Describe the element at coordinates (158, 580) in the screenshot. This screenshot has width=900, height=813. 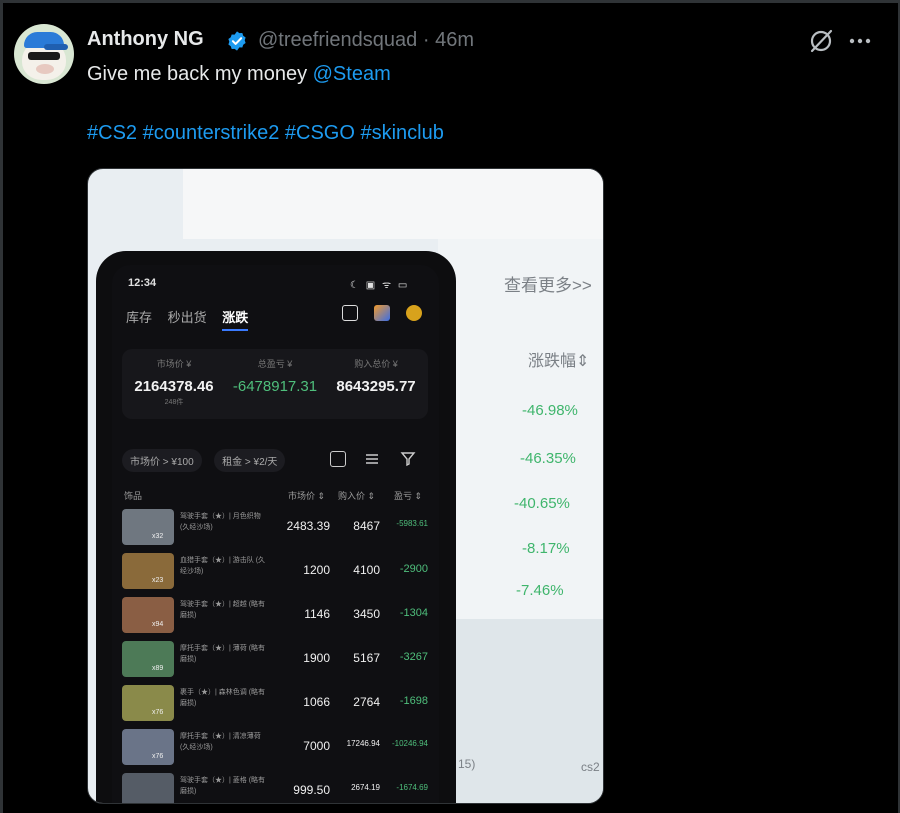
I see `item-count: x23` at that location.